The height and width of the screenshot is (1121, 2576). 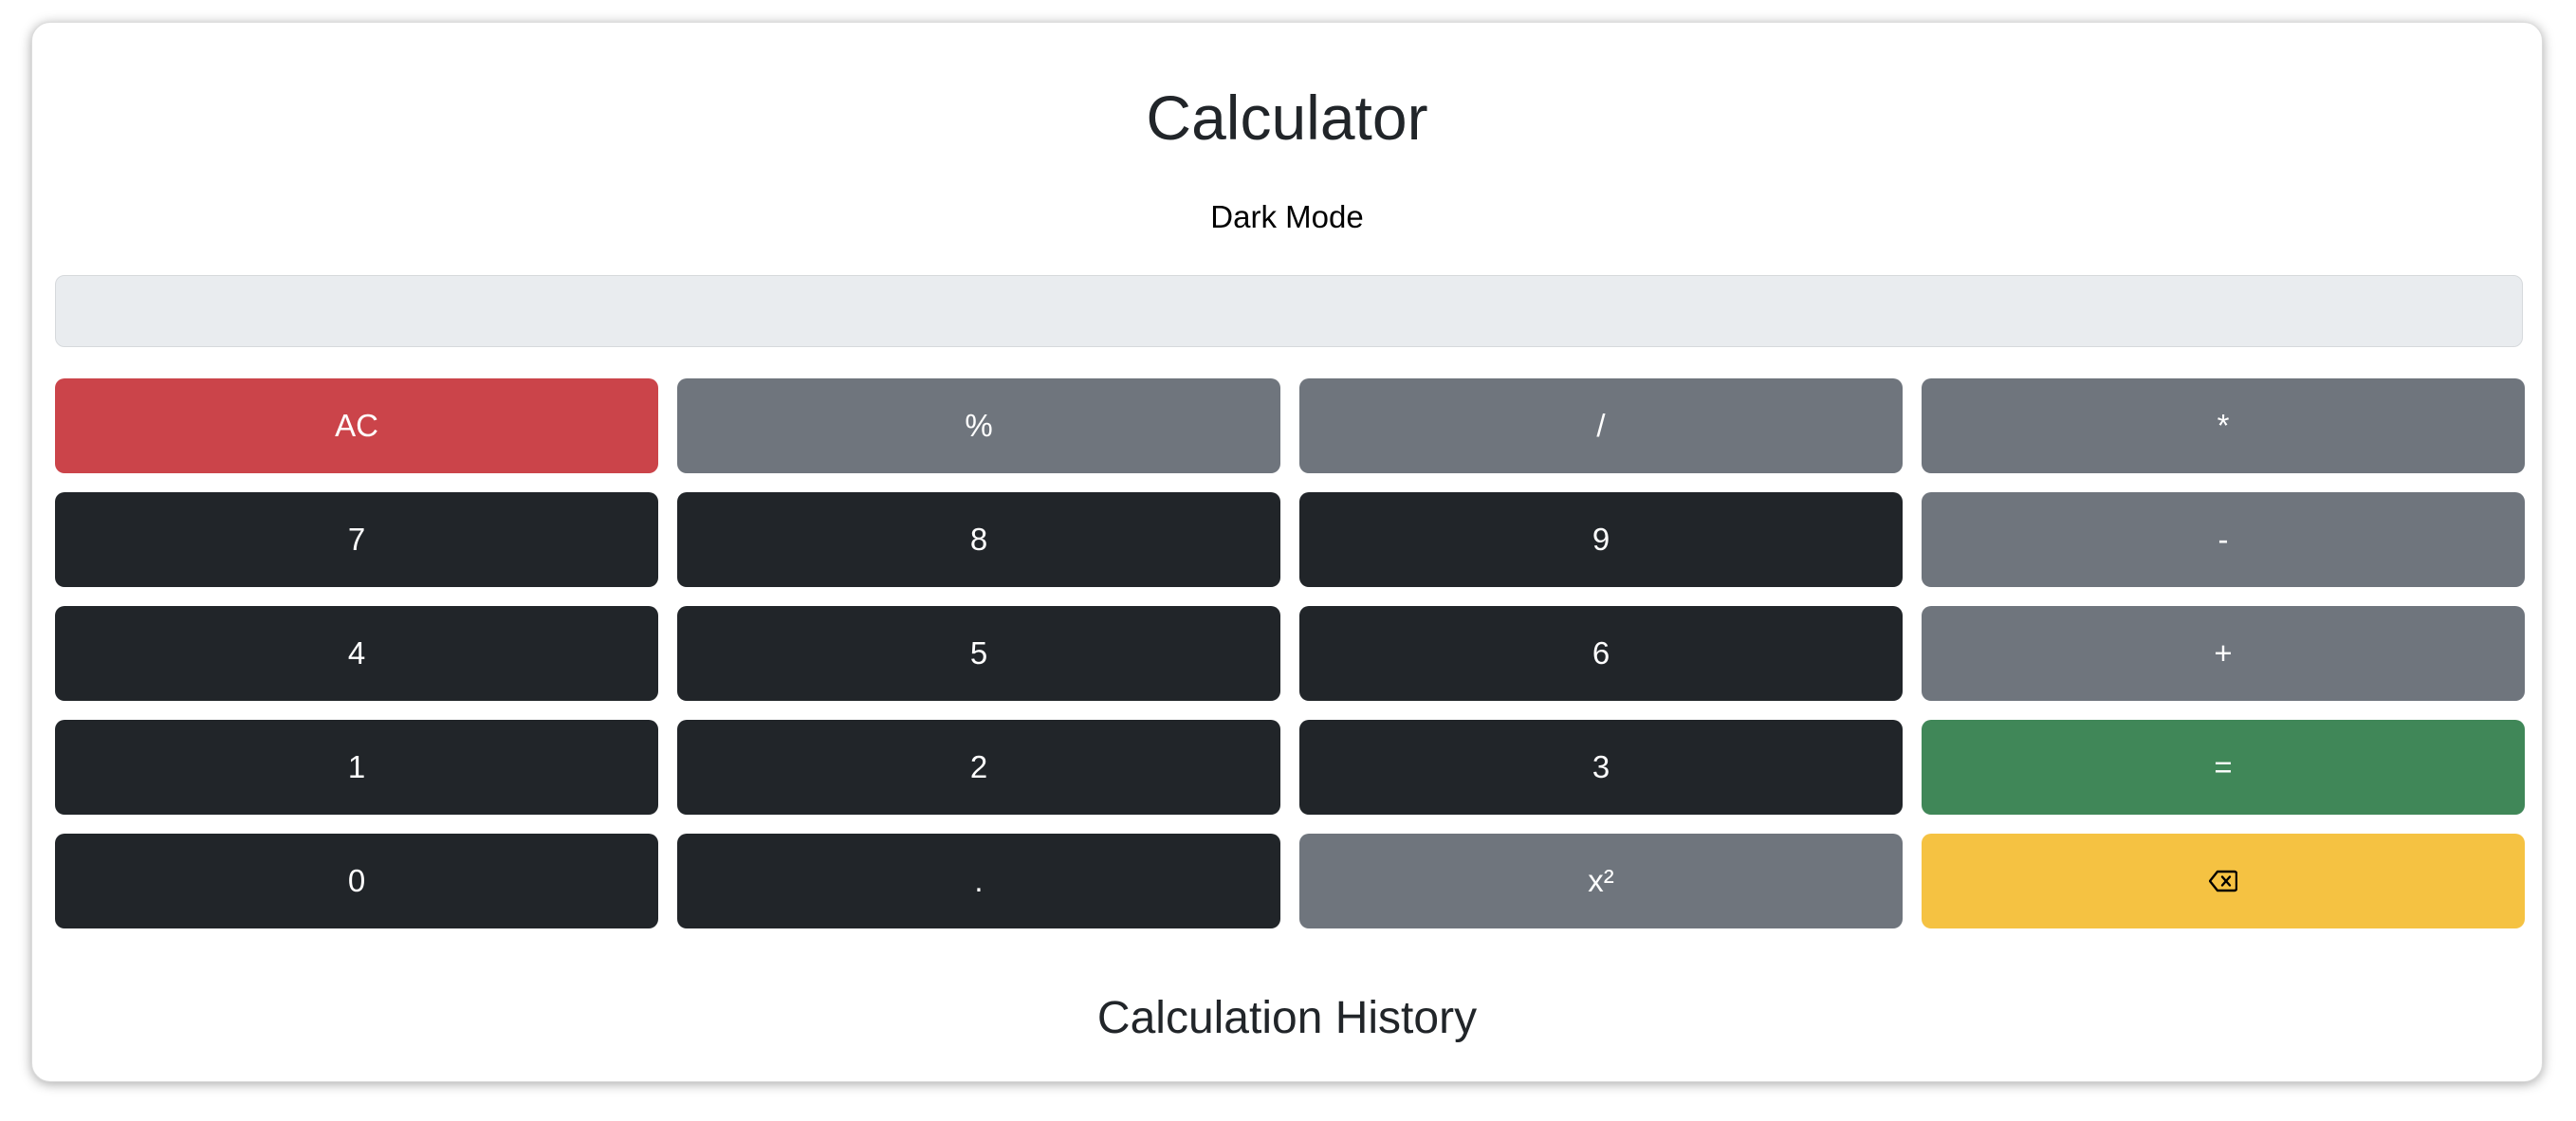 I want to click on dark-mode-toggle: Dark Mode, so click(x=1287, y=217).